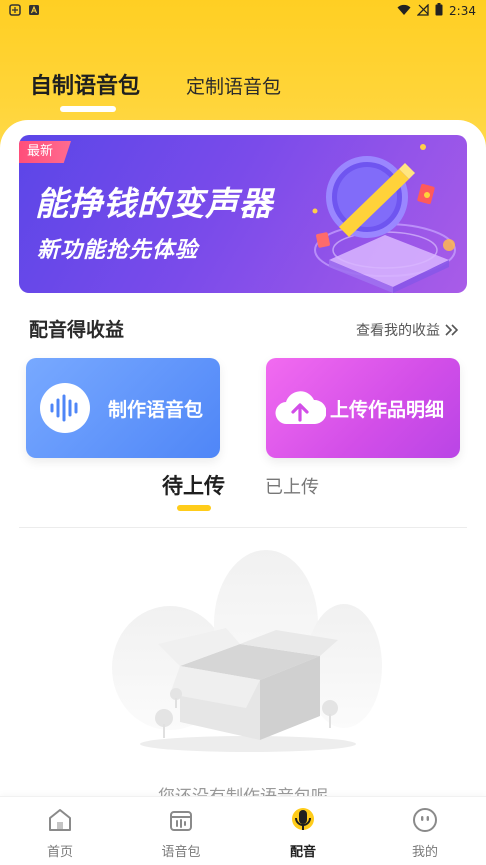 The height and width of the screenshot is (865, 486). Describe the element at coordinates (439, 11) in the screenshot. I see `battery-icon` at that location.